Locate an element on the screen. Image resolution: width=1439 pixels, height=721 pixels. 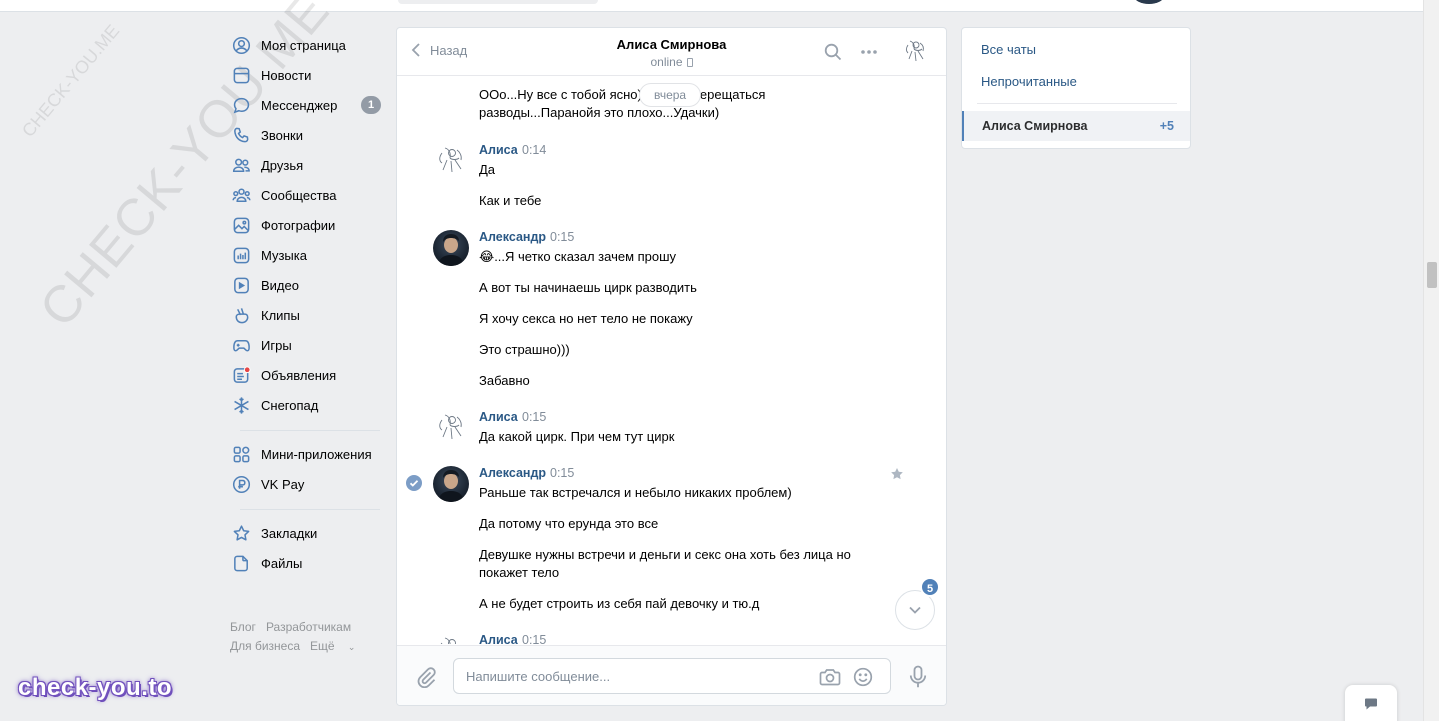
watermark-small: CHECK-YOU.ME is located at coordinates (71, 80).